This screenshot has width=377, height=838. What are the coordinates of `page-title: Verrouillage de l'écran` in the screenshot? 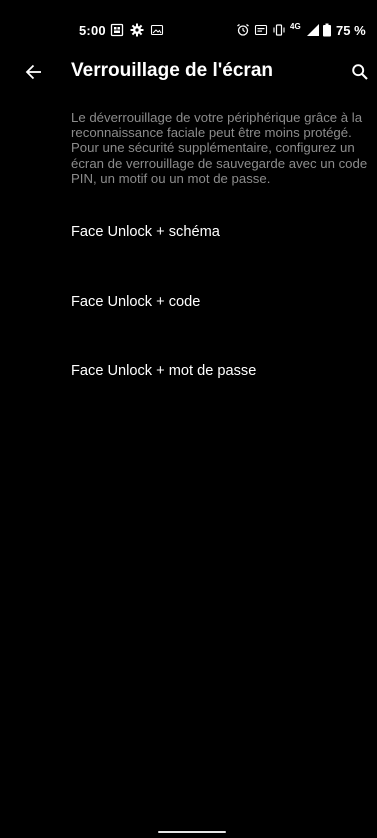 It's located at (172, 70).